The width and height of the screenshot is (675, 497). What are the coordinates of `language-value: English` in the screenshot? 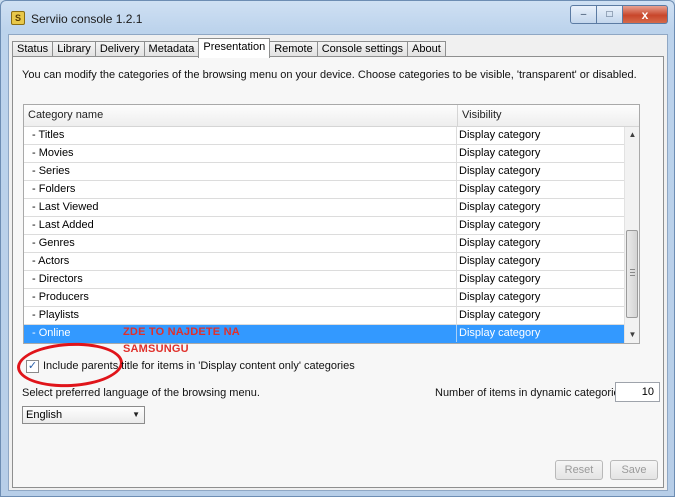 It's located at (44, 415).